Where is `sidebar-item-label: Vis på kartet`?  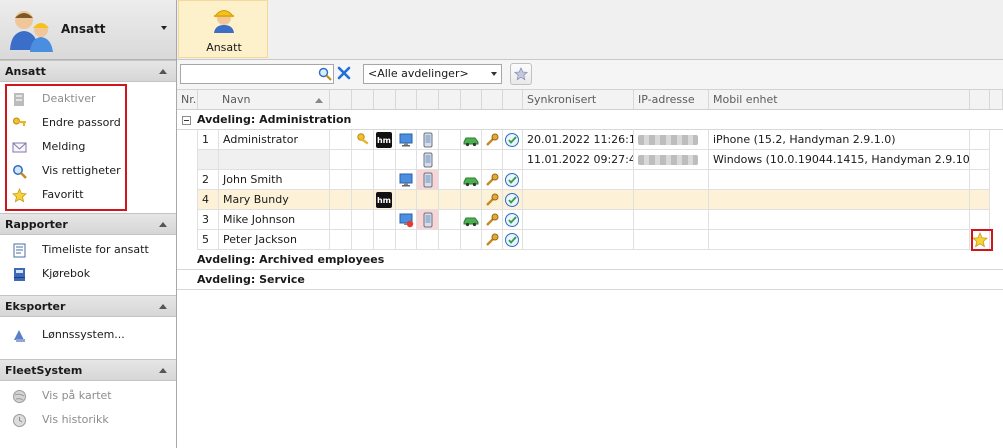 sidebar-item-label: Vis på kartet is located at coordinates (77, 395).